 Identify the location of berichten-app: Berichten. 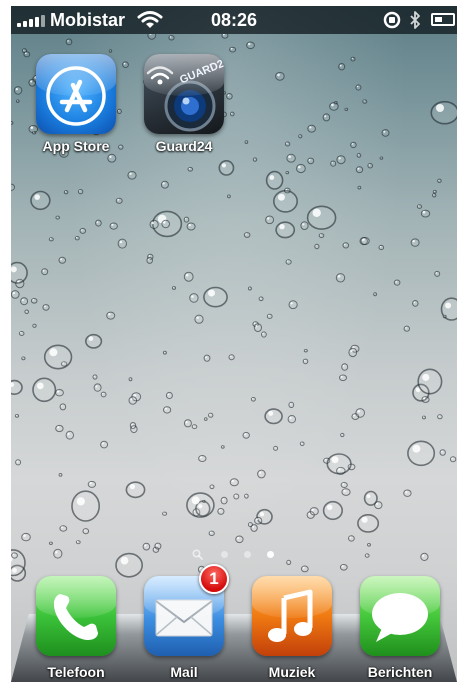
(400, 629).